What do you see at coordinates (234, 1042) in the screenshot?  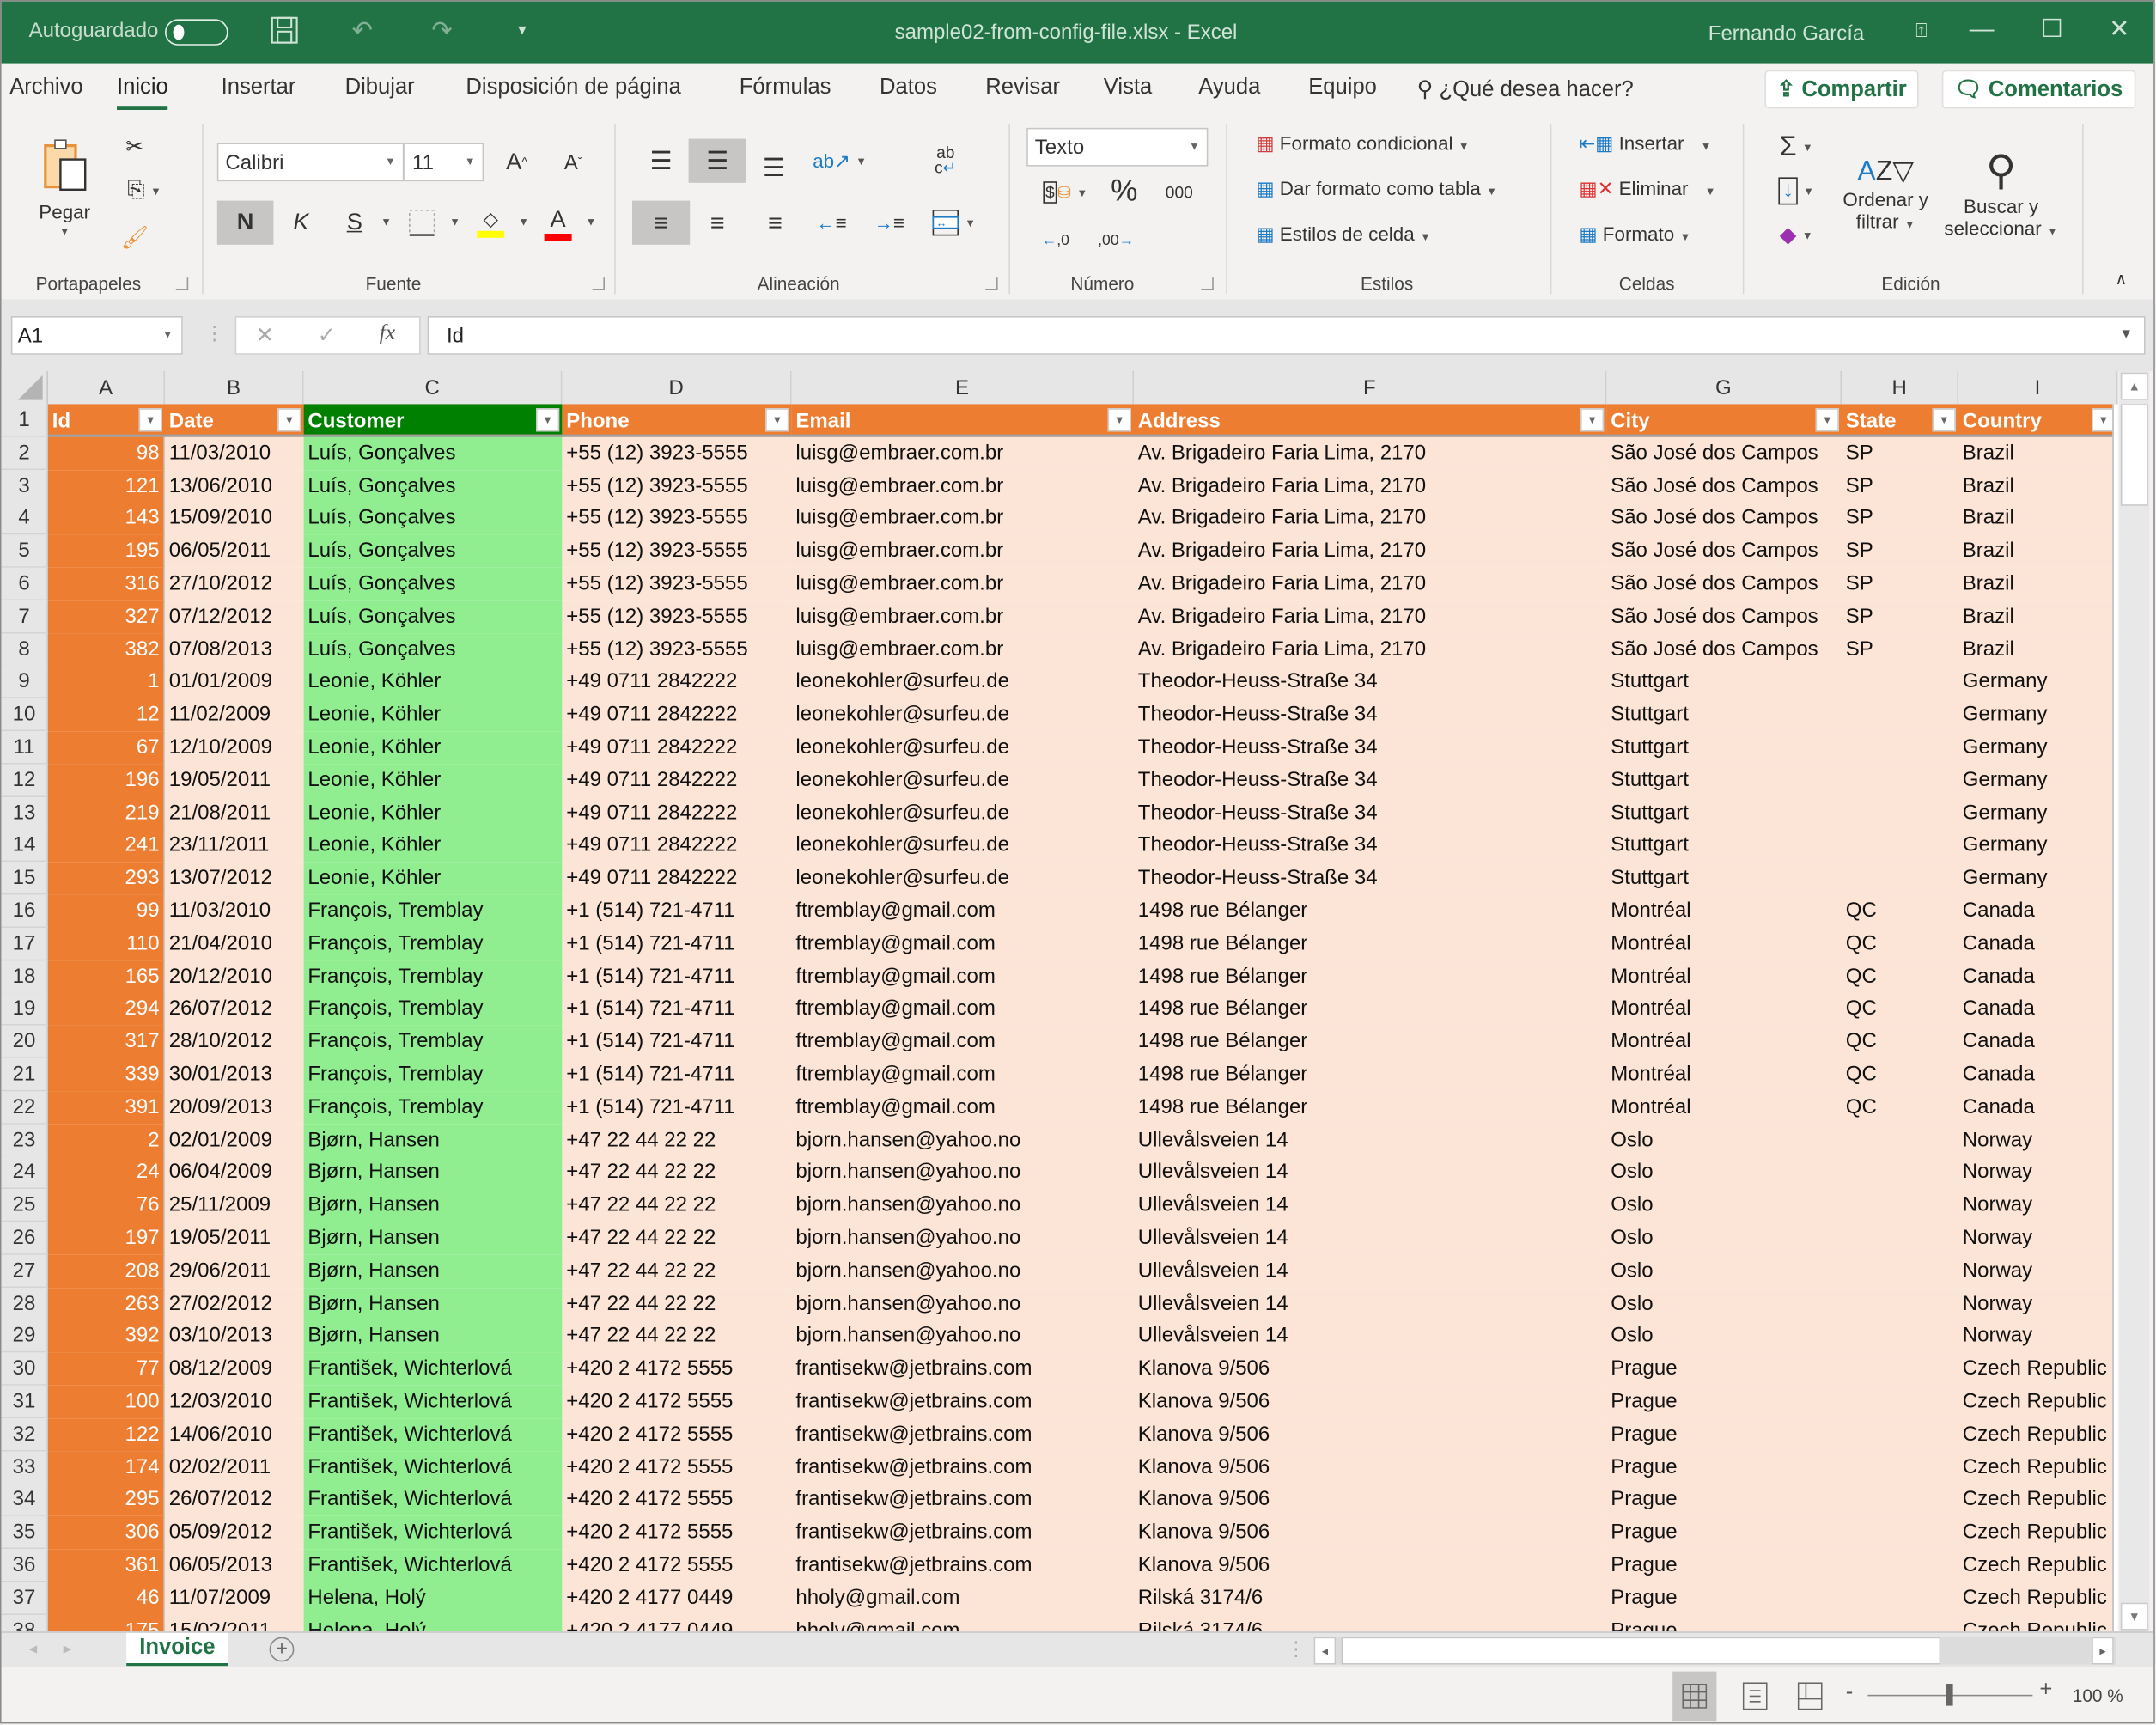 I see `cell-b20: 28/10/2012` at bounding box center [234, 1042].